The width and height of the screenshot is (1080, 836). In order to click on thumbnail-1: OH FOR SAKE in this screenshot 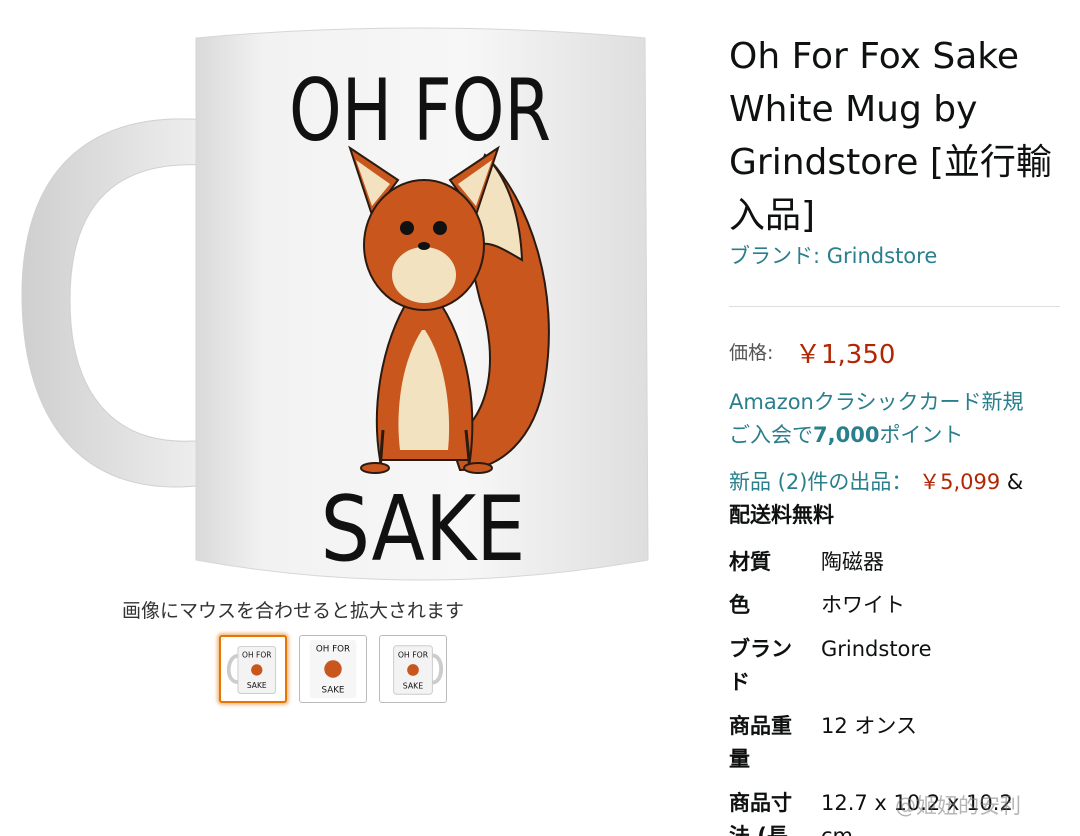, I will do `click(253, 669)`.